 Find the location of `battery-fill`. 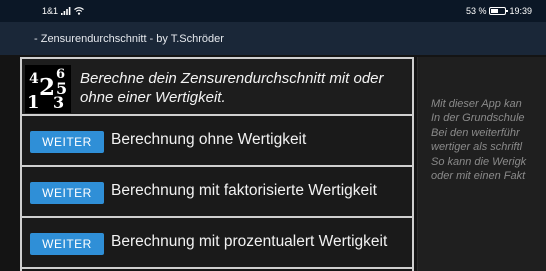

battery-fill is located at coordinates (495, 11).